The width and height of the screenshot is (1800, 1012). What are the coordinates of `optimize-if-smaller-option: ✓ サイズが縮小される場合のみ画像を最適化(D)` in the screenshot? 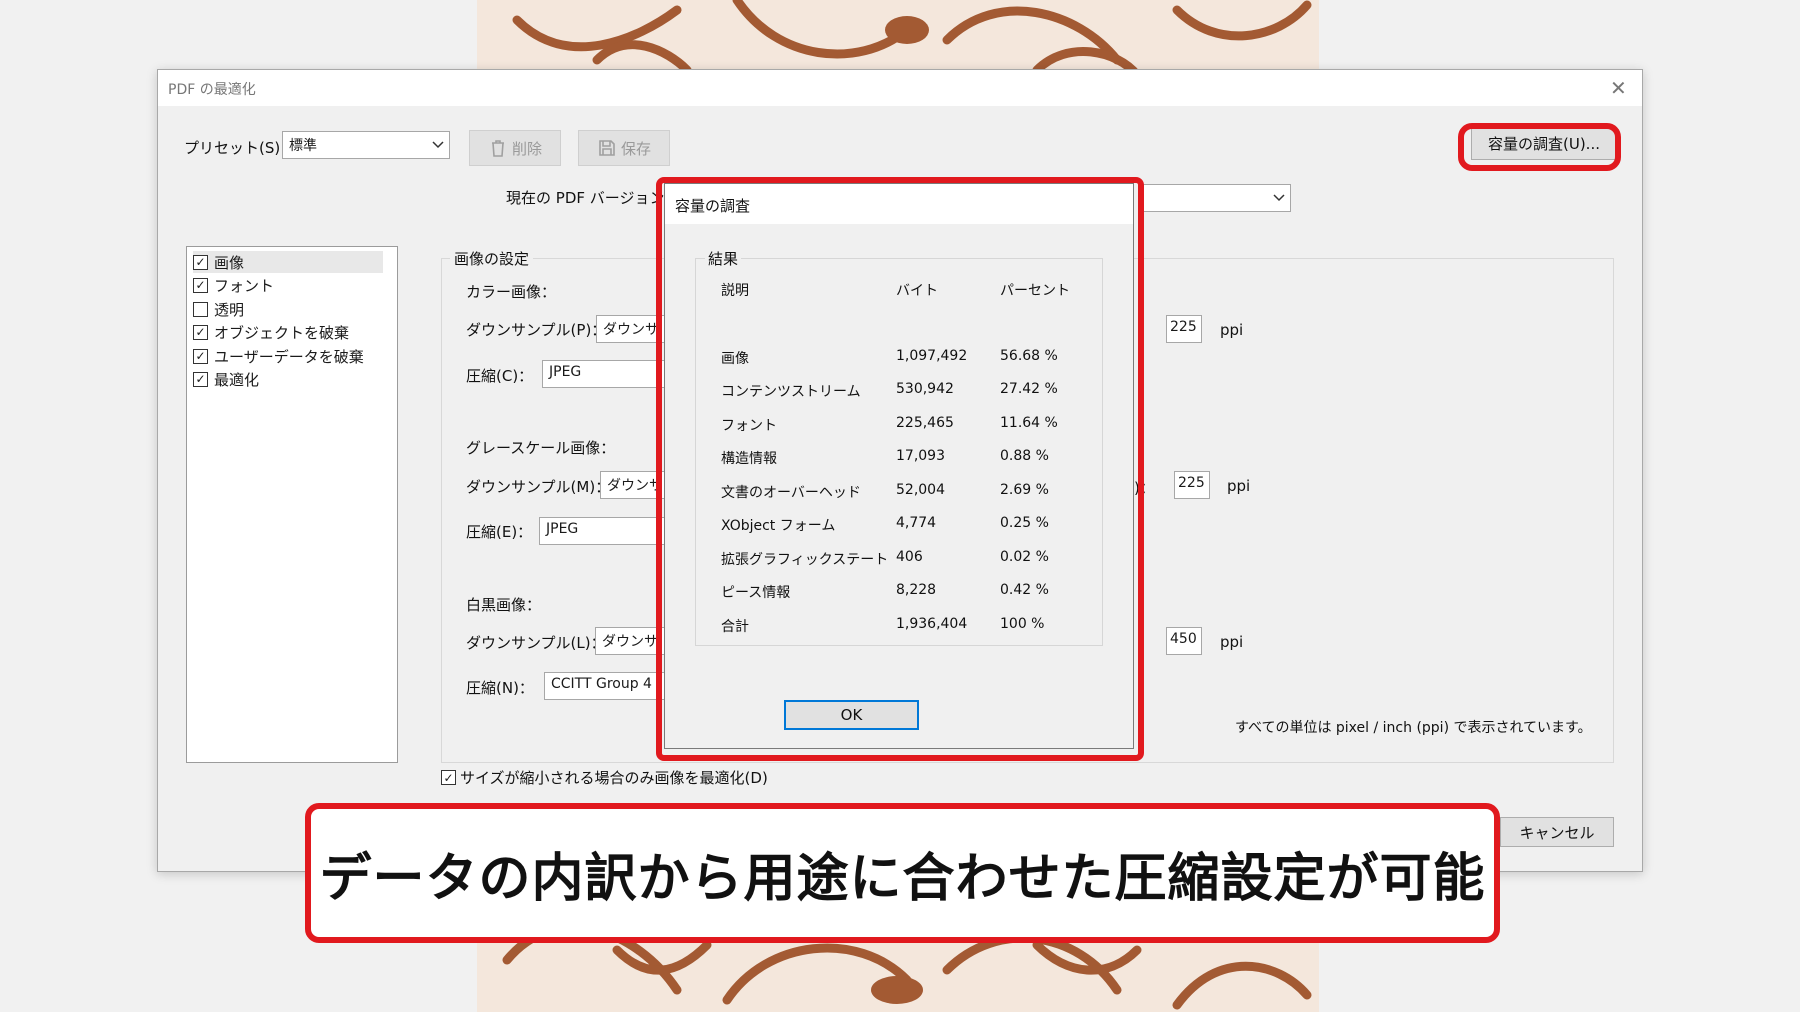 It's located at (604, 777).